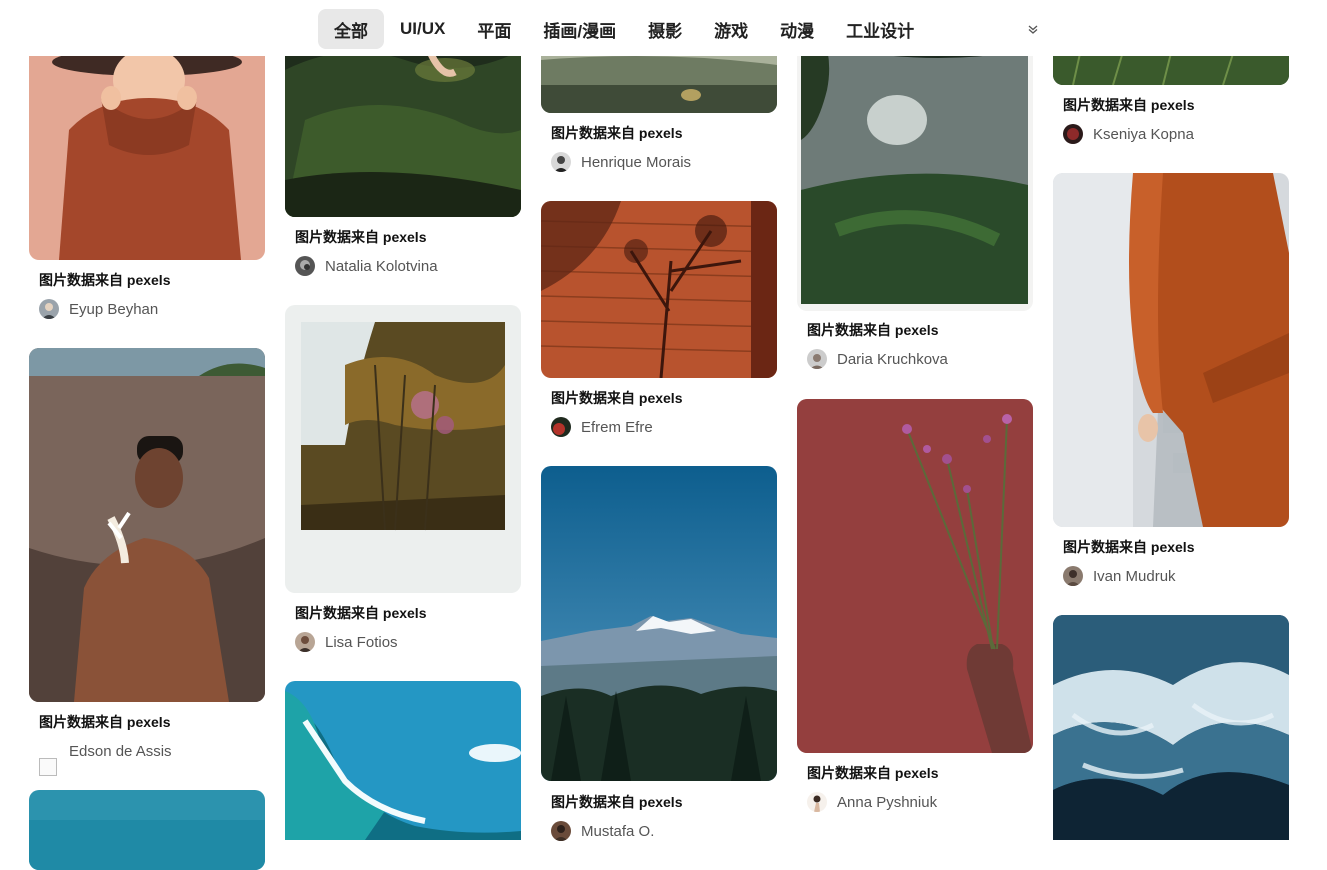 Image resolution: width=1327 pixels, height=870 pixels. What do you see at coordinates (351, 29) in the screenshot?
I see `tab-all: 全部` at bounding box center [351, 29].